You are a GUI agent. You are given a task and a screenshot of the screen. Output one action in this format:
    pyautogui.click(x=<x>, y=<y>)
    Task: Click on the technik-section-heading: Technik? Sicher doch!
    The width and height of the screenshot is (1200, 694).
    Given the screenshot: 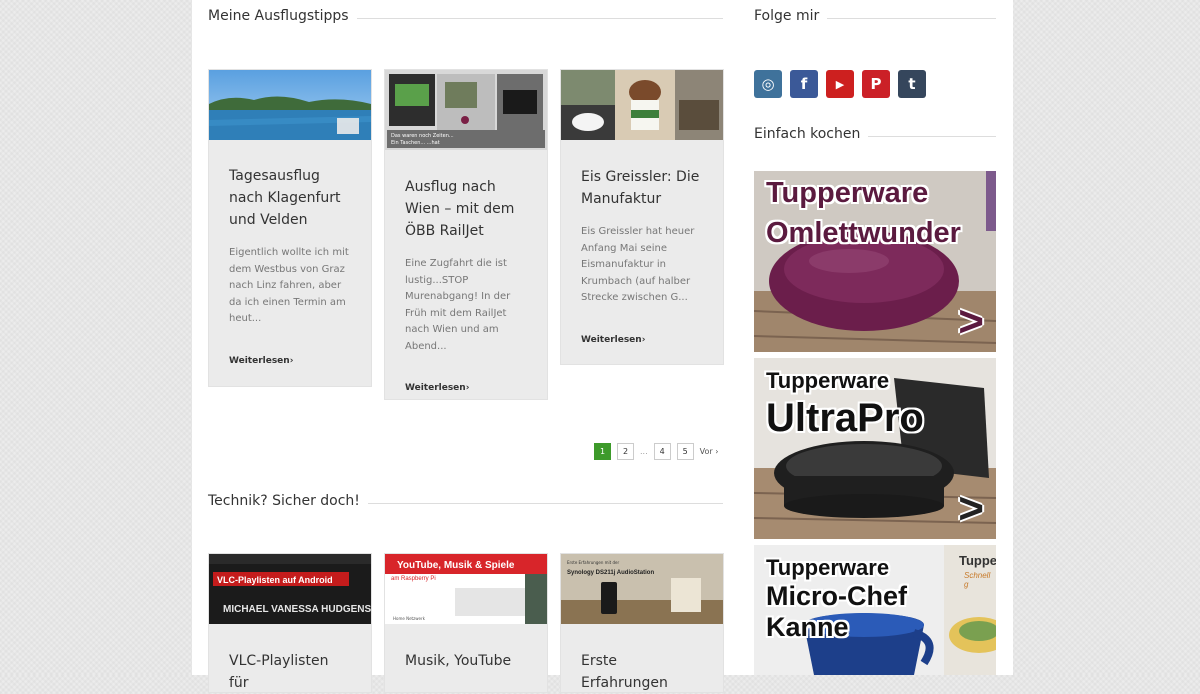 What is the action you would take?
    pyautogui.click(x=465, y=501)
    